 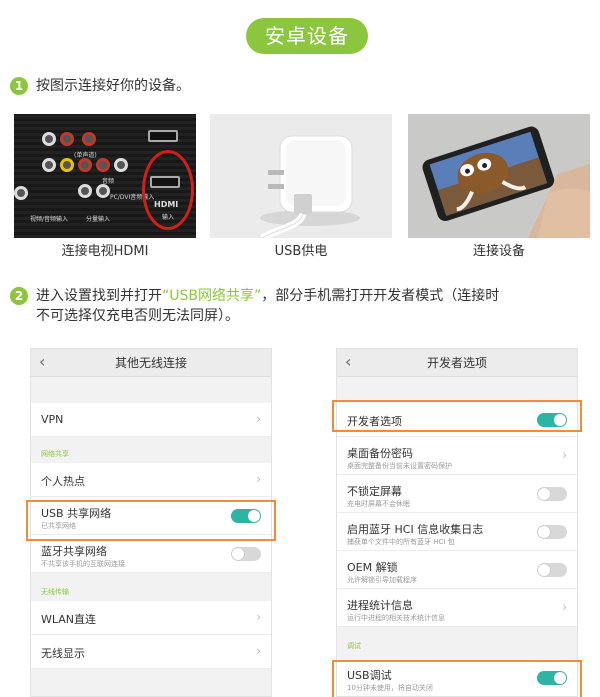 I want to click on step-text-line2: 不可选择仅充电否则无法同屏）。, so click(x=137, y=316).